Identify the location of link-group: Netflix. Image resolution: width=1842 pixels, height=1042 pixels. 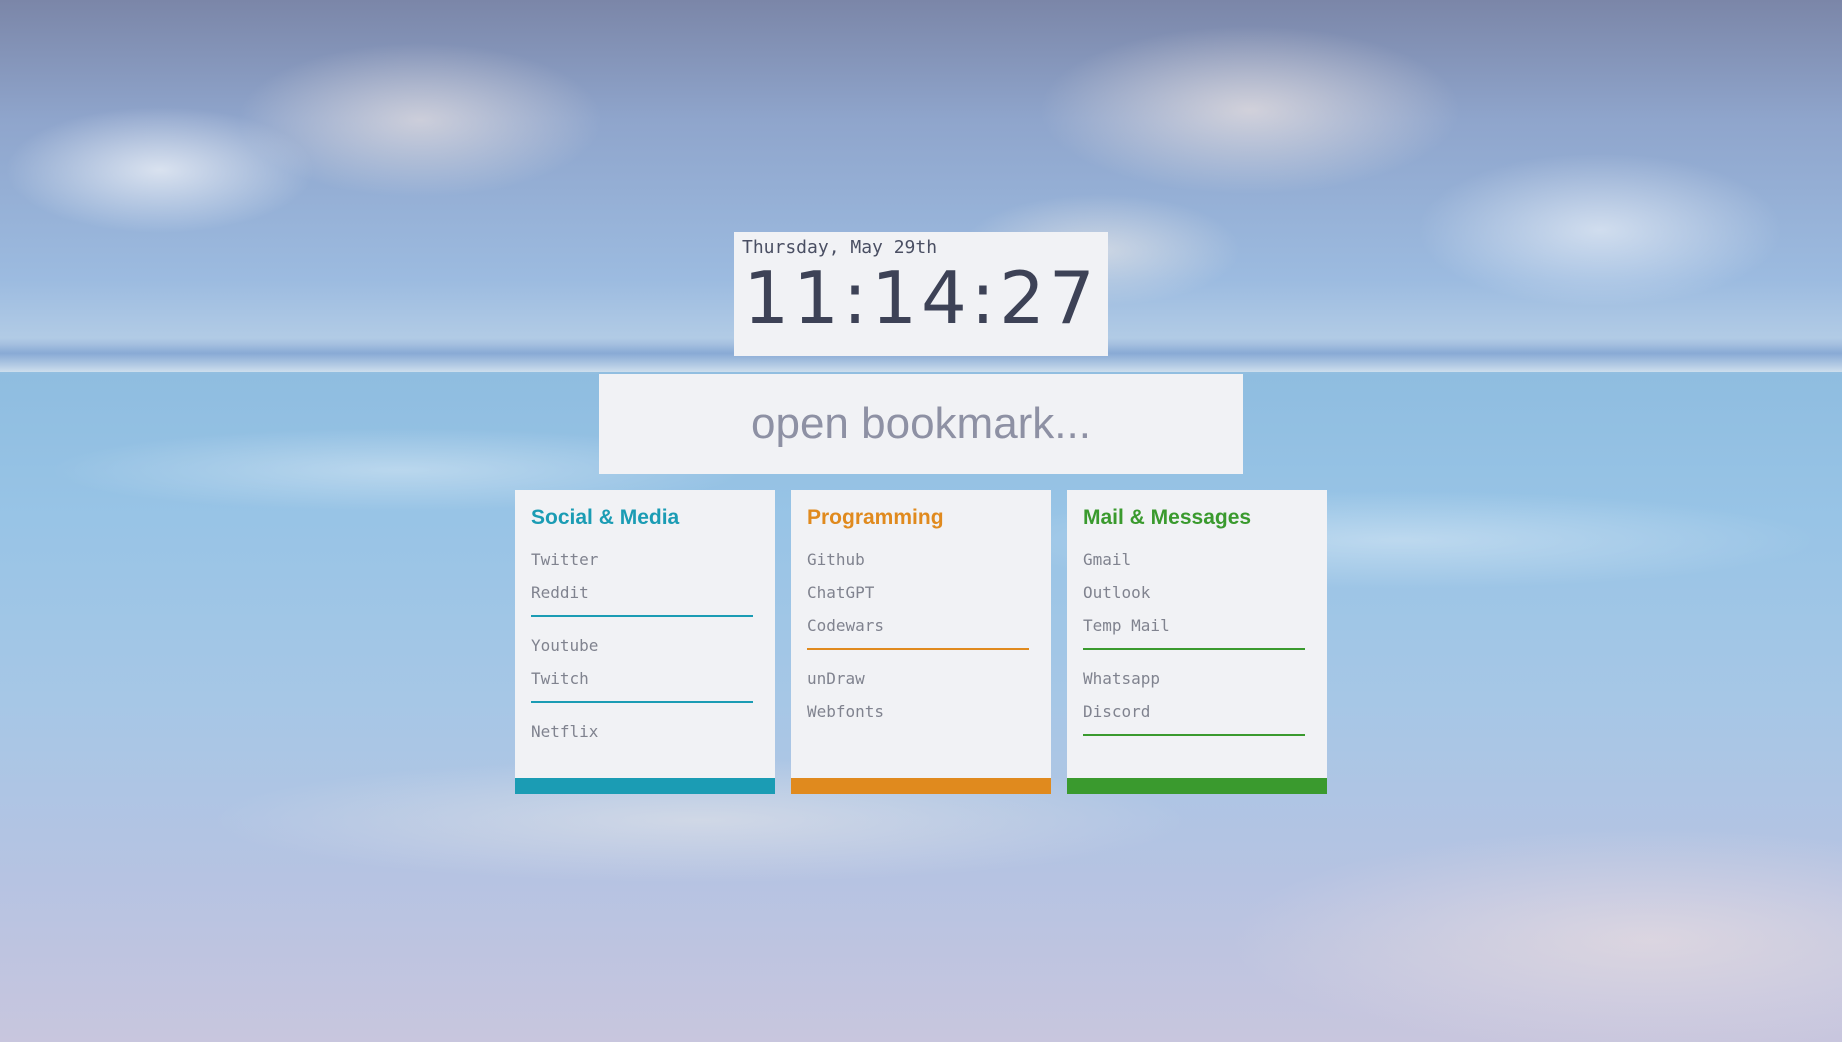
(642, 731).